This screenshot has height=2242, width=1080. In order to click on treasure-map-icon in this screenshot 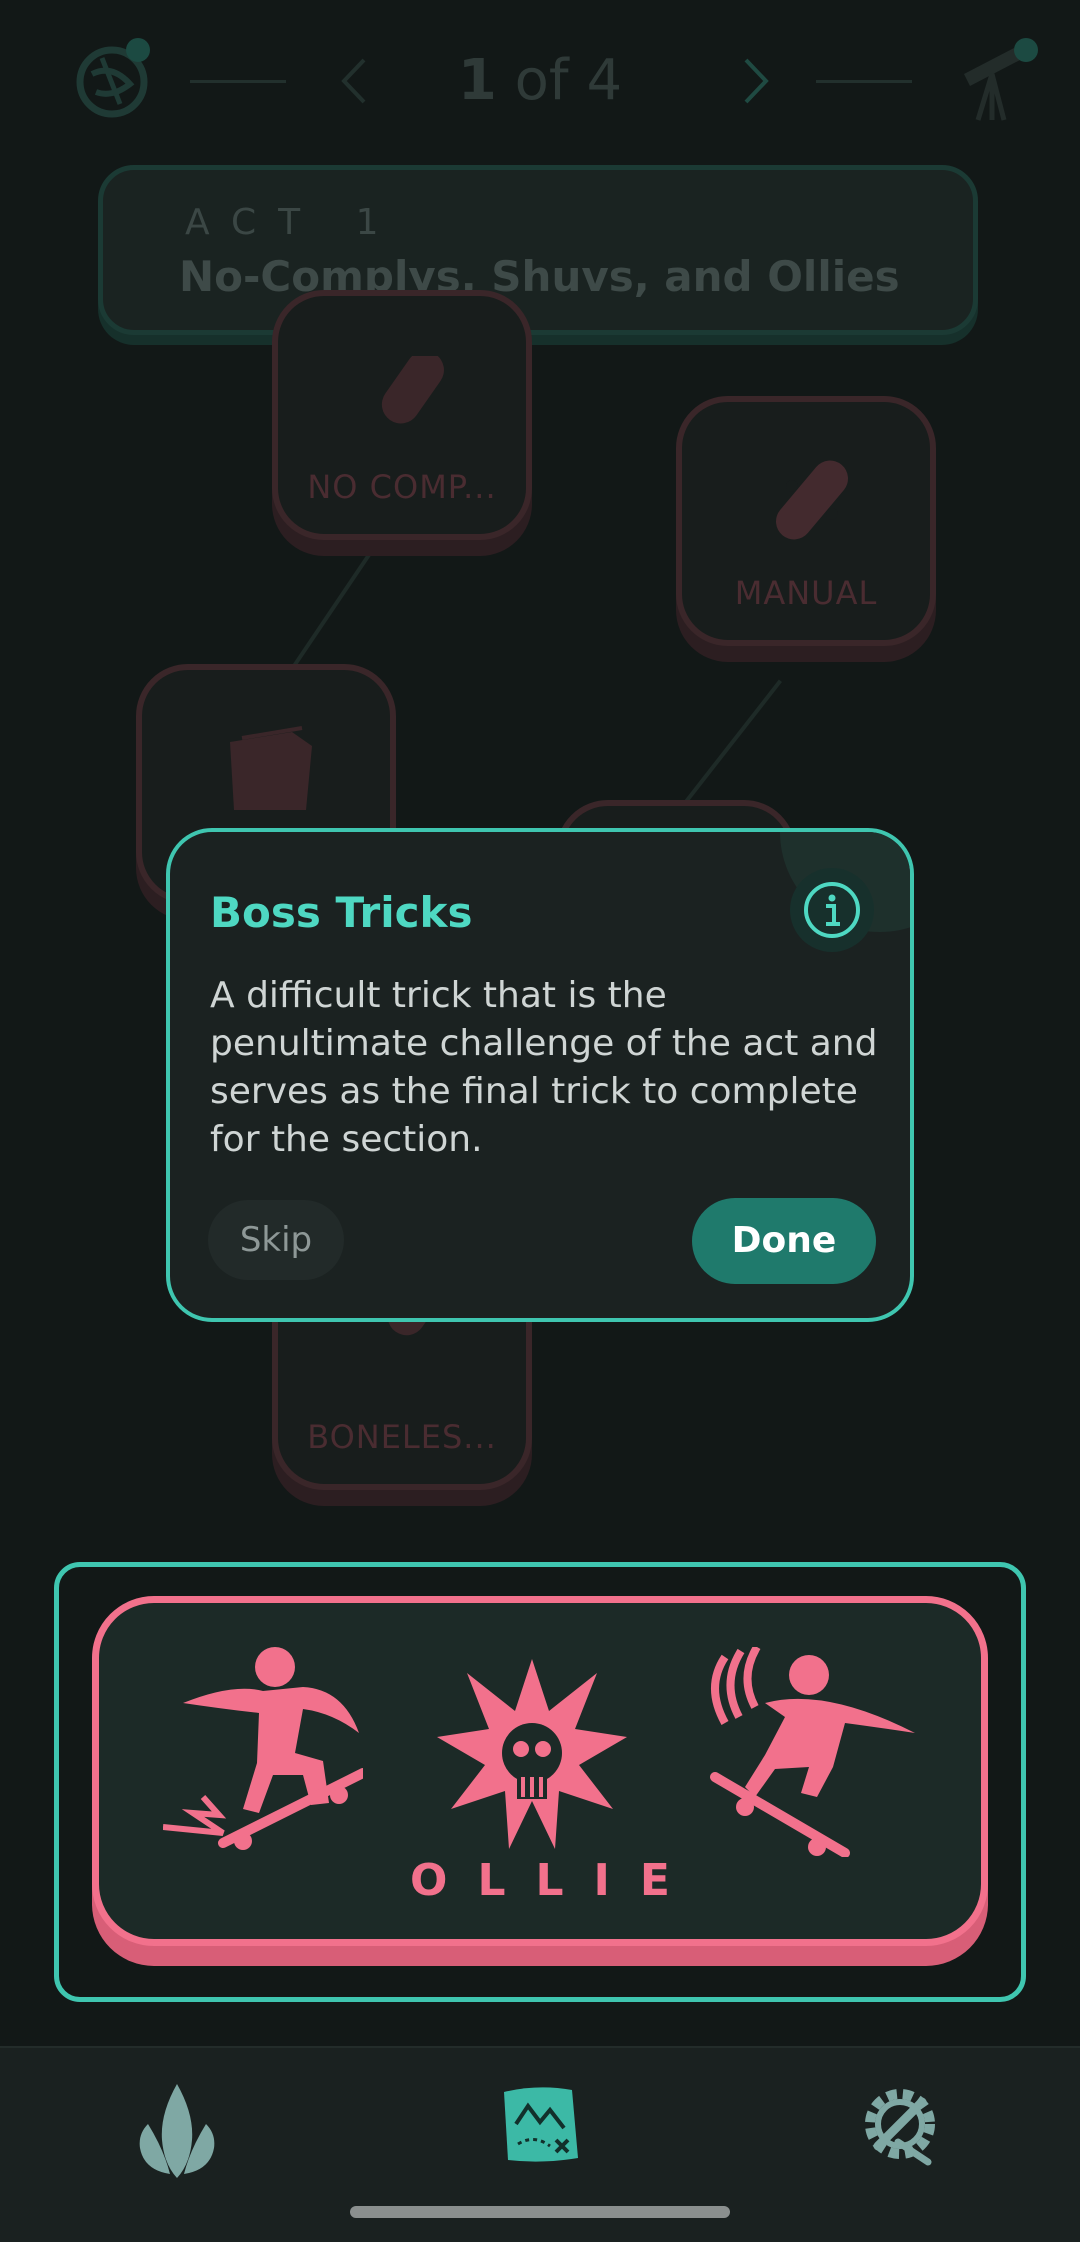, I will do `click(540, 2124)`.